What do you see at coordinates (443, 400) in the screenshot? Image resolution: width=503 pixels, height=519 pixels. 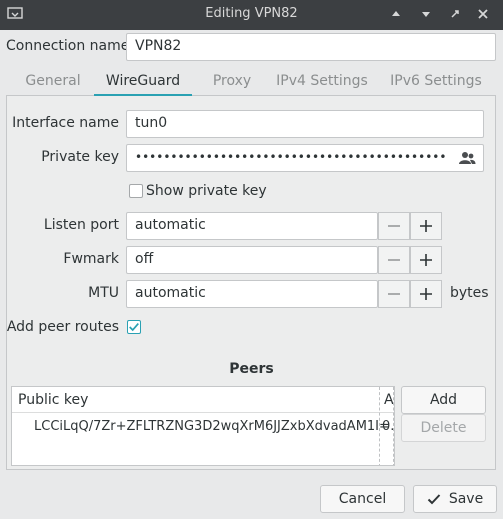 I see `add-peer-button: Add` at bounding box center [443, 400].